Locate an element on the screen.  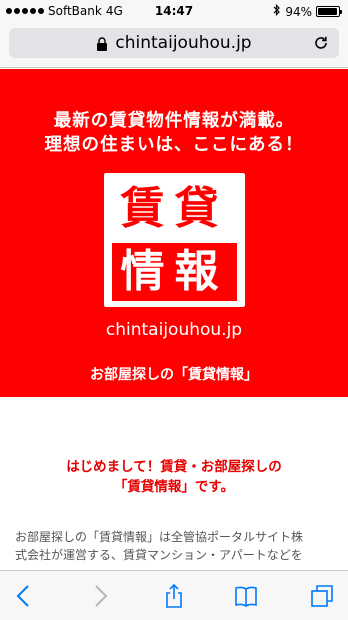
hero-headline-line2: 理想の住まいは、ここにある！ is located at coordinates (174, 145).